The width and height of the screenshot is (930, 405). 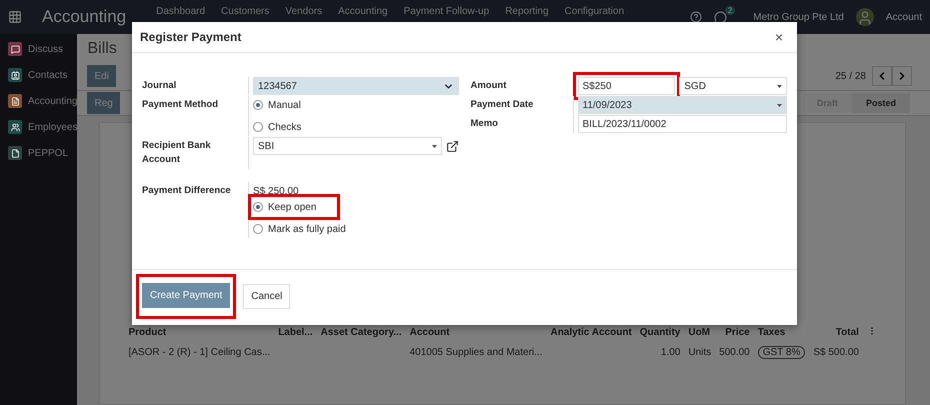 I want to click on column-header: Account, so click(x=476, y=332).